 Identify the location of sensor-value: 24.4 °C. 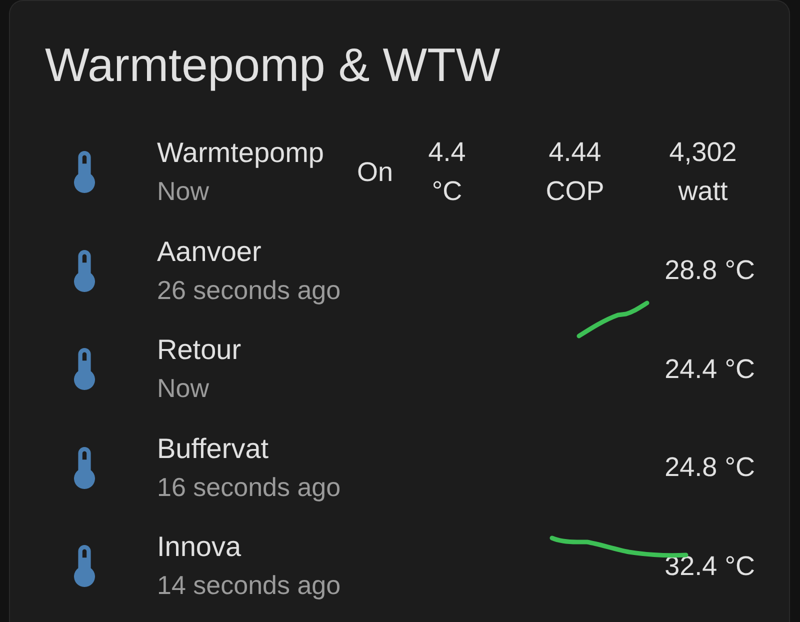
(709, 369).